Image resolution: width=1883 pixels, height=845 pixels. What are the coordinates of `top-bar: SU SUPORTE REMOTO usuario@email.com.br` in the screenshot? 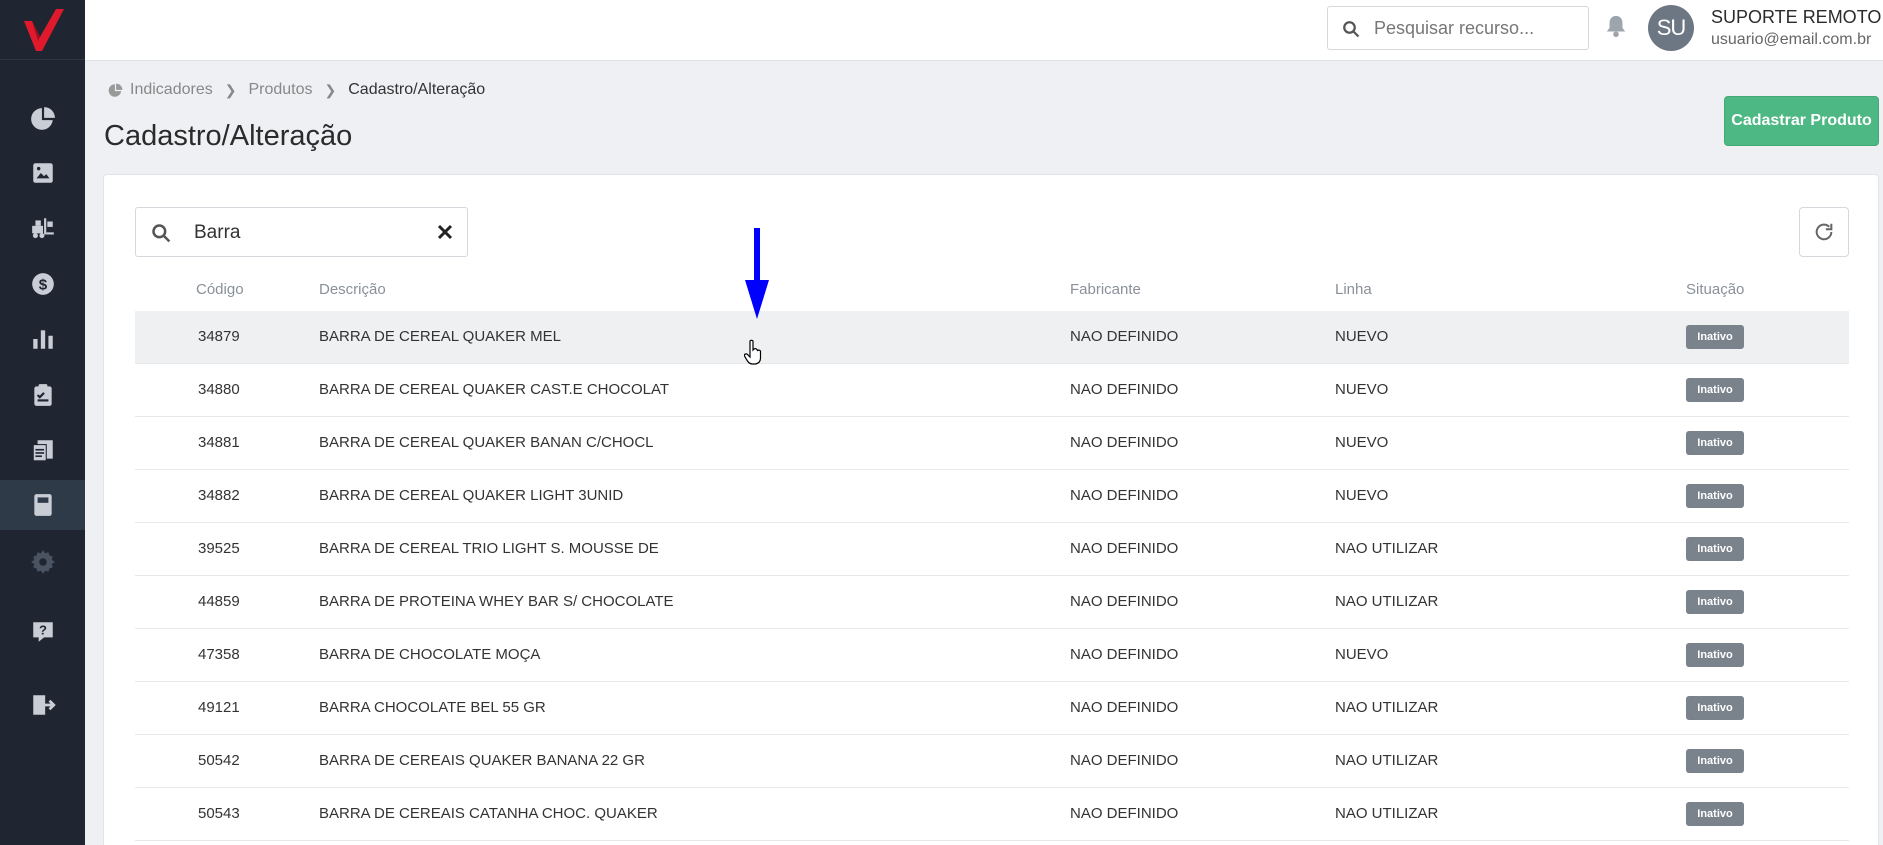 It's located at (984, 30).